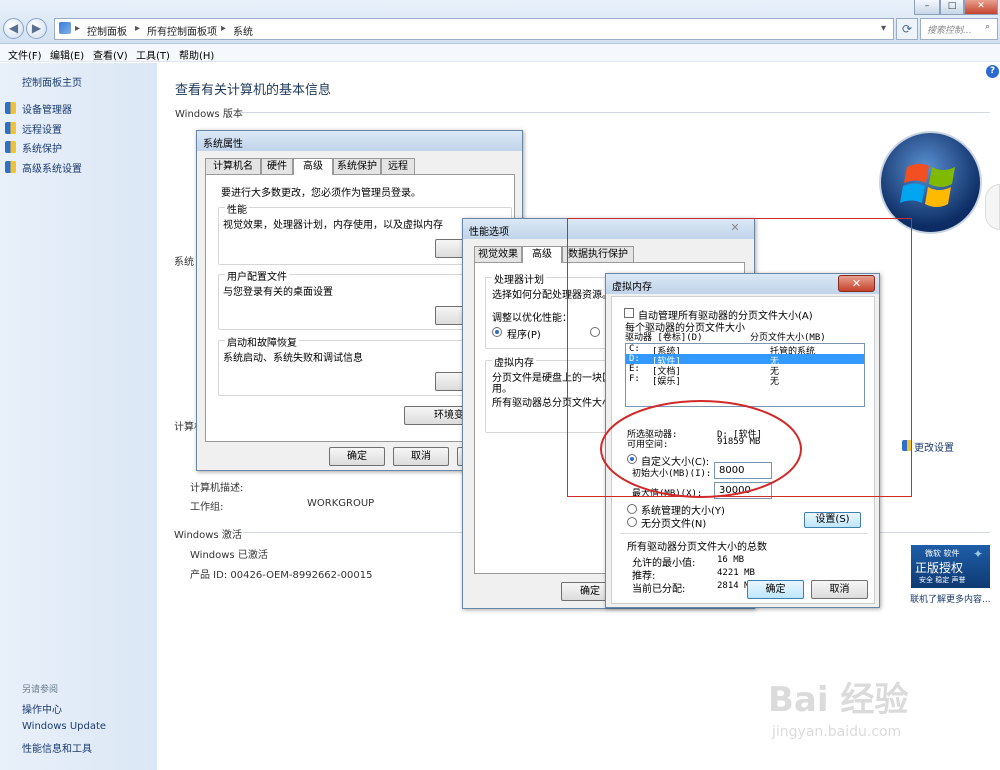 The height and width of the screenshot is (770, 1000). What do you see at coordinates (743, 470) in the screenshot?
I see `initial-size-input: 8000` at bounding box center [743, 470].